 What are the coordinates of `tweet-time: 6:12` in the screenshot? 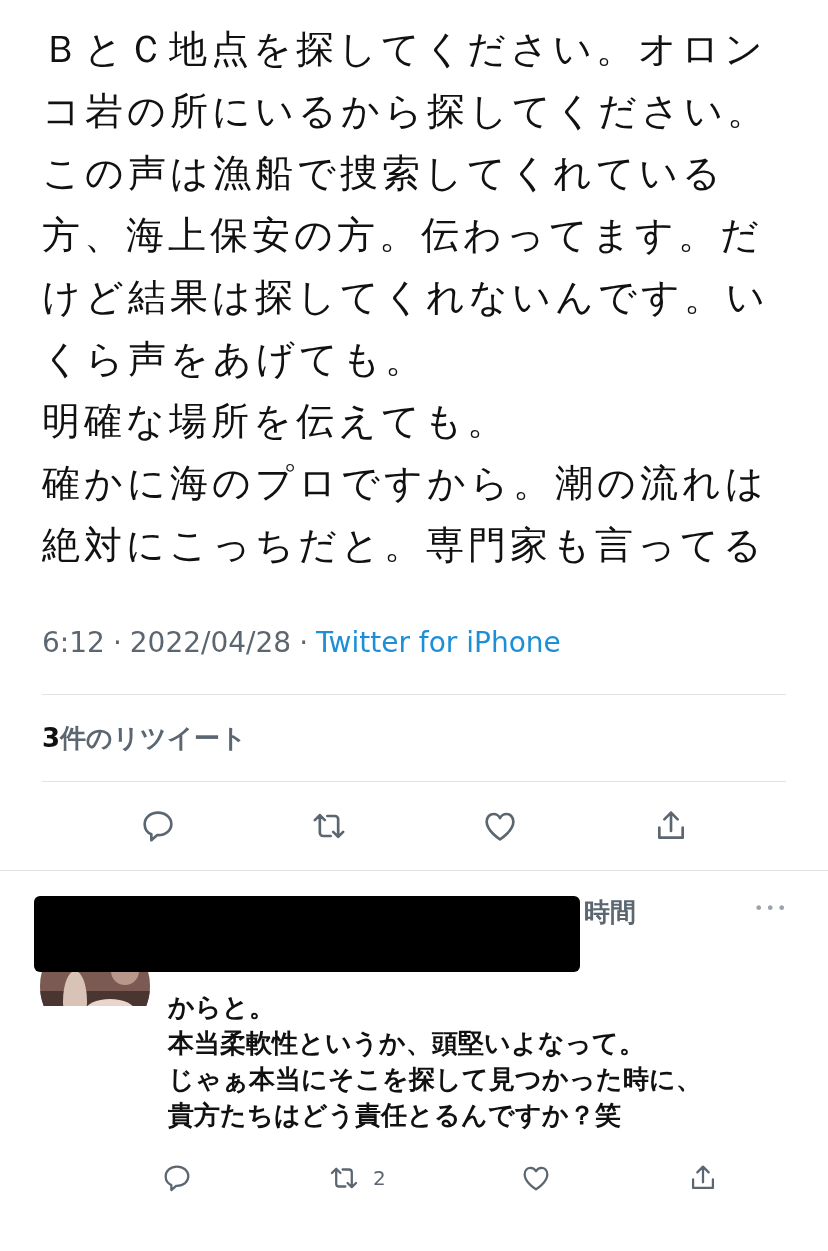 It's located at (73, 643).